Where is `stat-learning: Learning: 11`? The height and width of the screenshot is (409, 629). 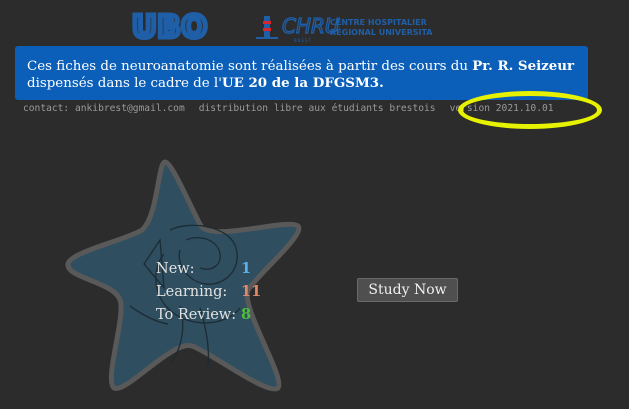
stat-learning: Learning: 11 is located at coordinates (208, 291).